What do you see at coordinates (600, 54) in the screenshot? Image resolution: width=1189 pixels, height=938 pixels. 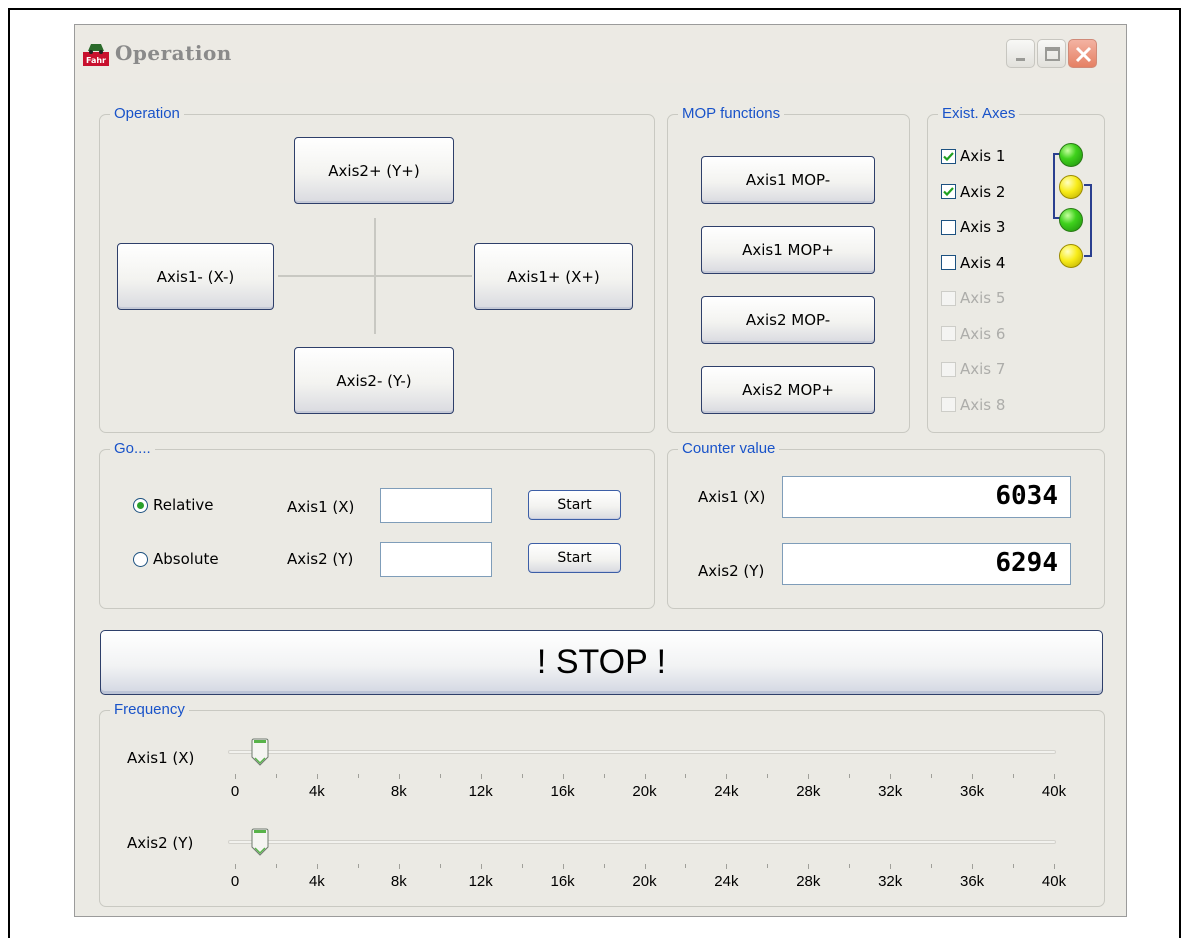 I see `title-bar: Fahr Operation` at bounding box center [600, 54].